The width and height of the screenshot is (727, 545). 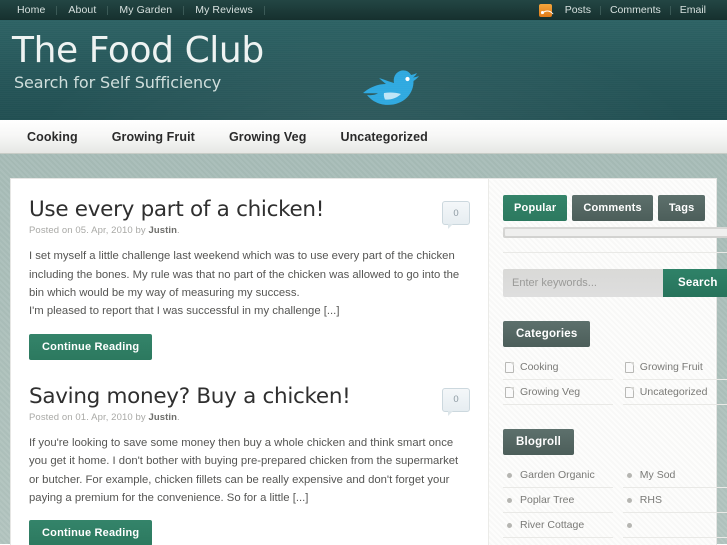 What do you see at coordinates (674, 500) in the screenshot?
I see `blogroll-item-rhs: RHS` at bounding box center [674, 500].